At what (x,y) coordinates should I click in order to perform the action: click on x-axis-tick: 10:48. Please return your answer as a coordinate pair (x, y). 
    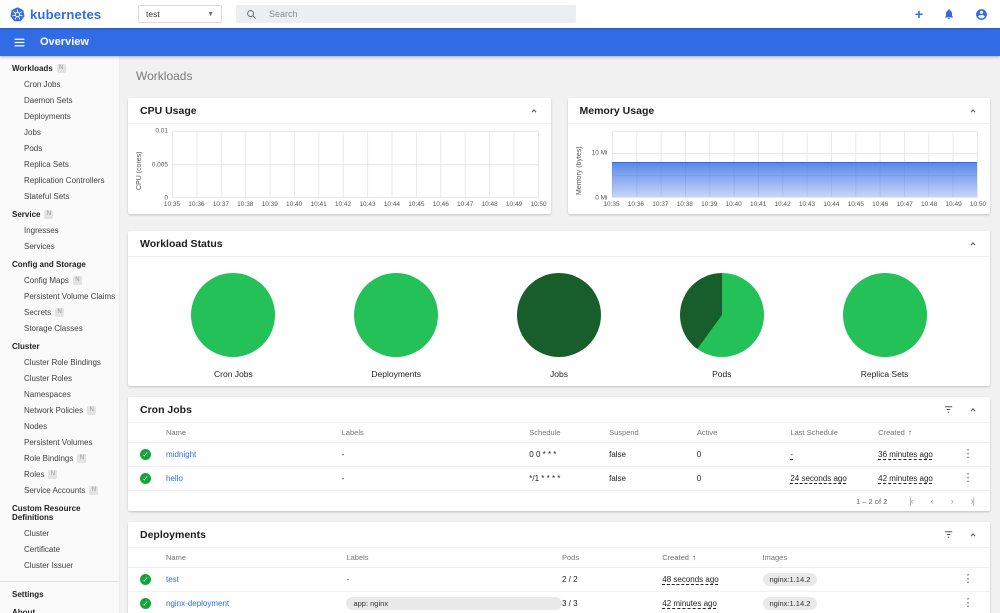
    Looking at the image, I should click on (489, 204).